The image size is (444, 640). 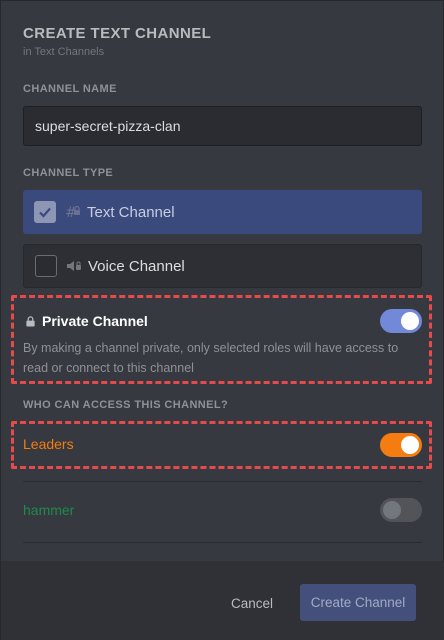 I want to click on voice-channel-label: Voice Channel, so click(x=136, y=266).